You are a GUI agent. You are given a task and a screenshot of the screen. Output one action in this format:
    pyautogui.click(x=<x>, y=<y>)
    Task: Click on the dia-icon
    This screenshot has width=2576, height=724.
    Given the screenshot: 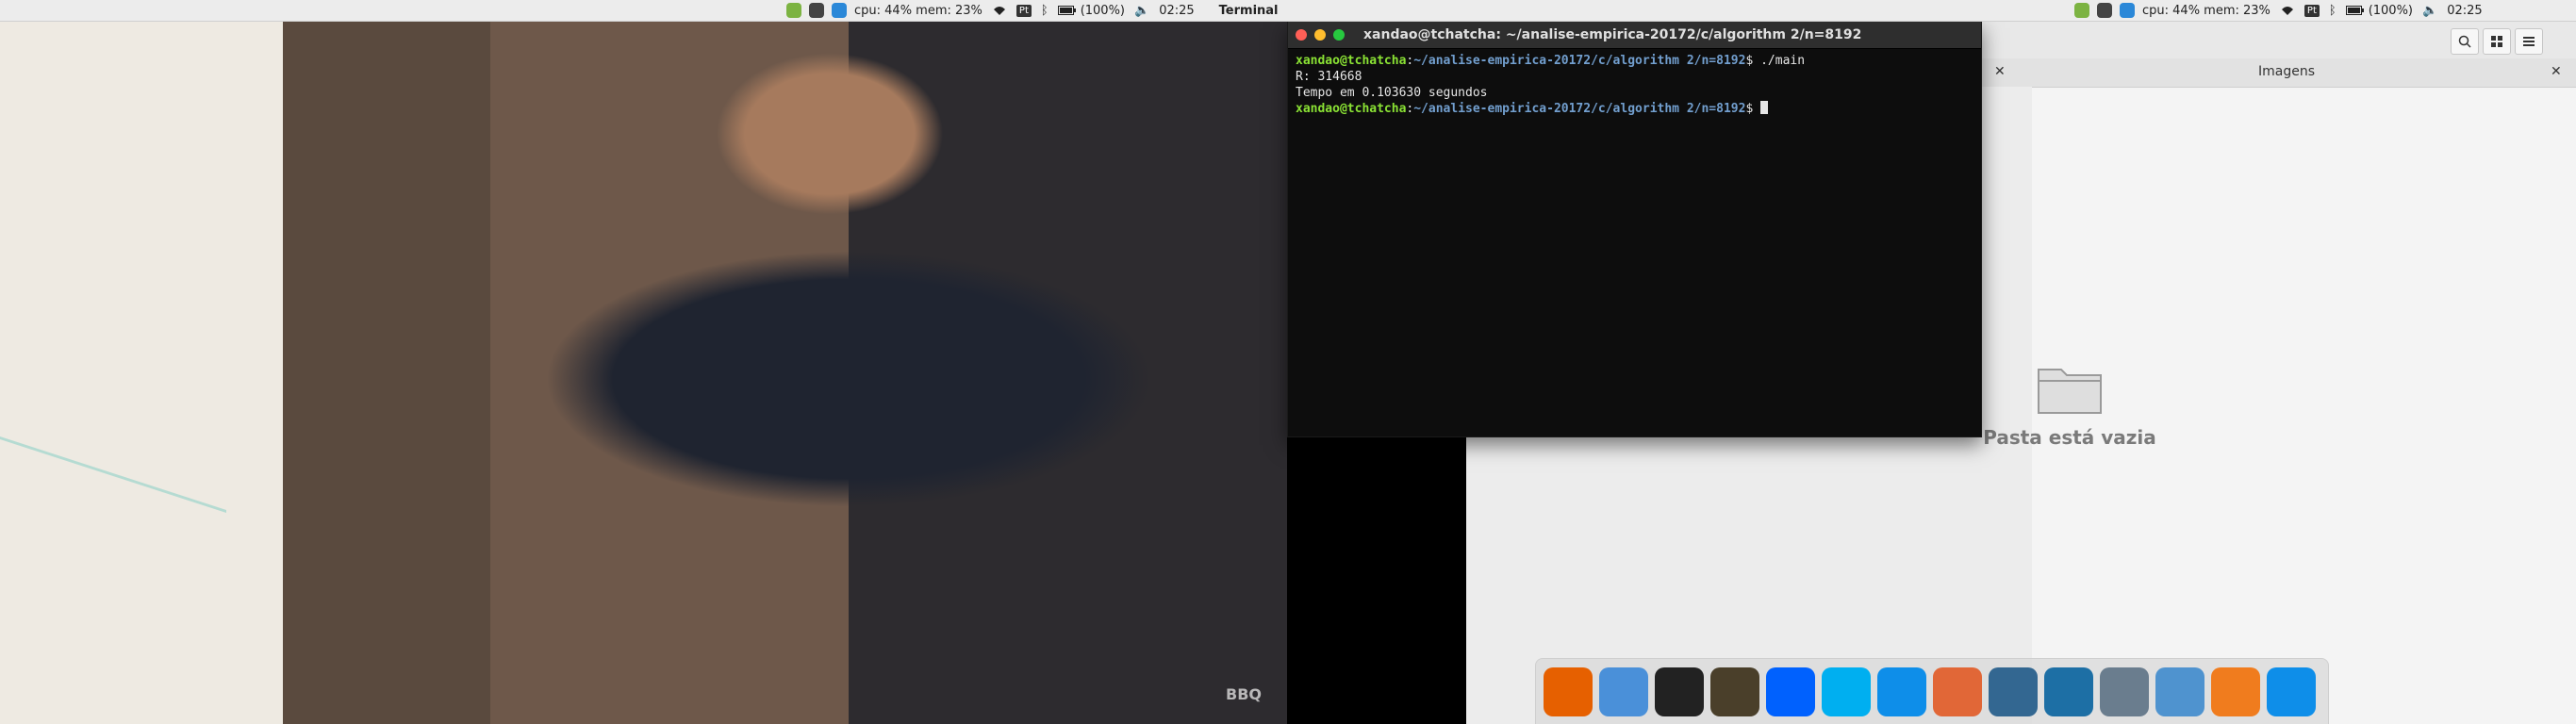 What is the action you would take?
    pyautogui.click(x=2235, y=691)
    